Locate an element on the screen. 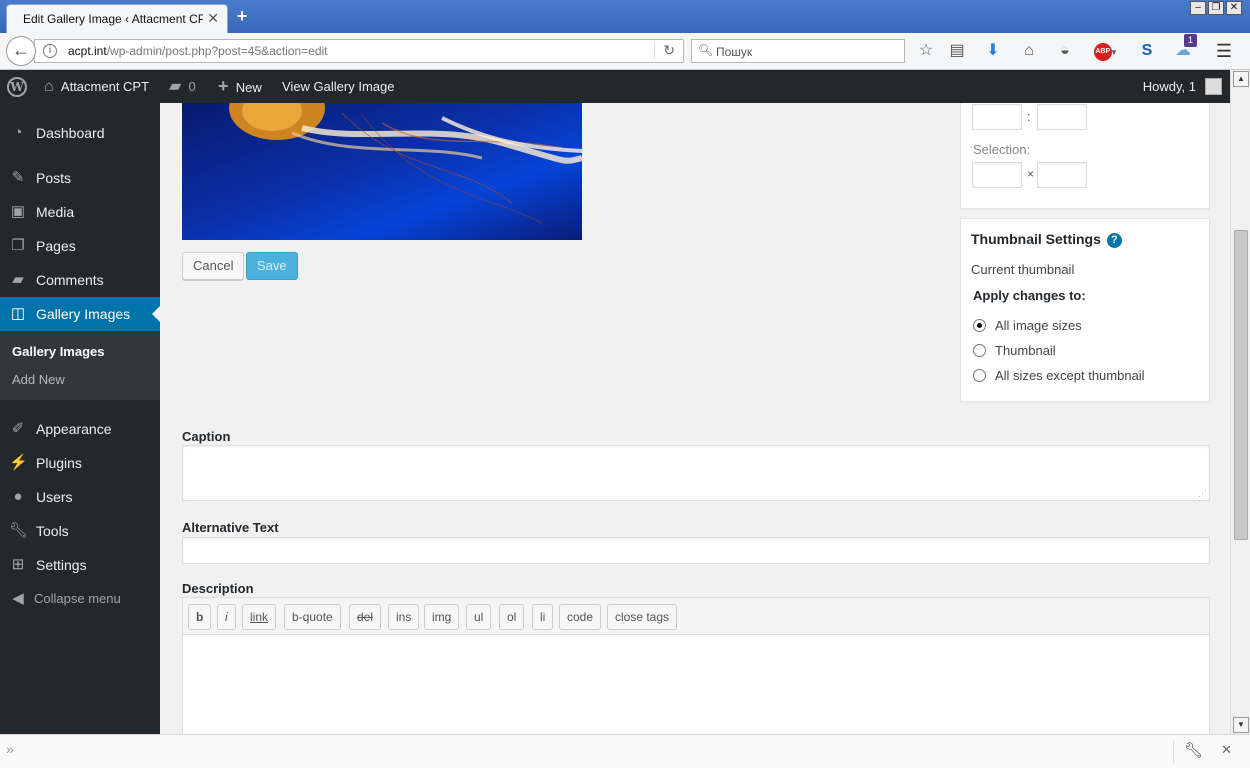 This screenshot has height=768, width=1250. sidebar-item-dashboard: ◔ Dashboard is located at coordinates (80, 133).